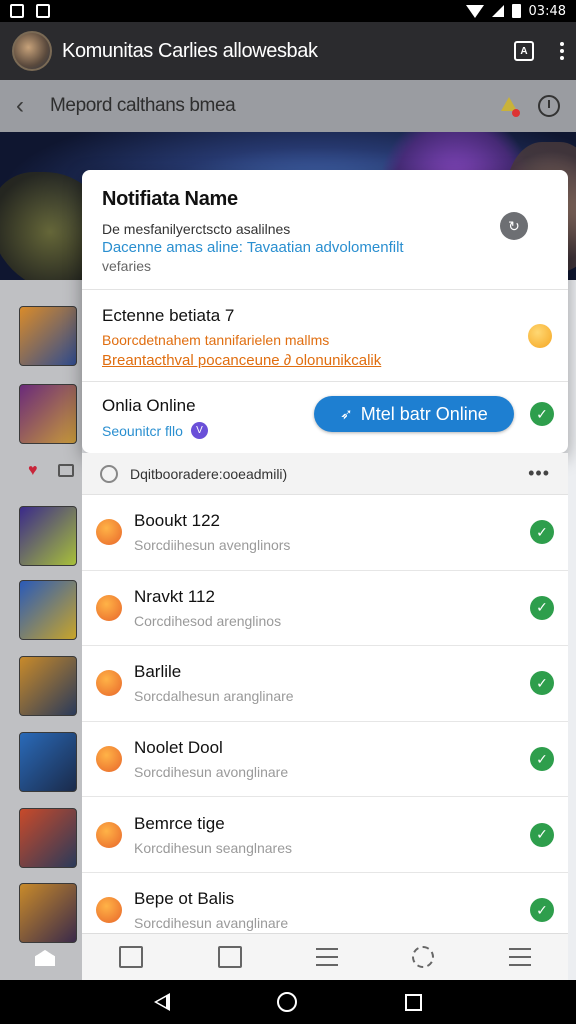  What do you see at coordinates (26, 106) in the screenshot?
I see `back-arrow-icon: ‹` at bounding box center [26, 106].